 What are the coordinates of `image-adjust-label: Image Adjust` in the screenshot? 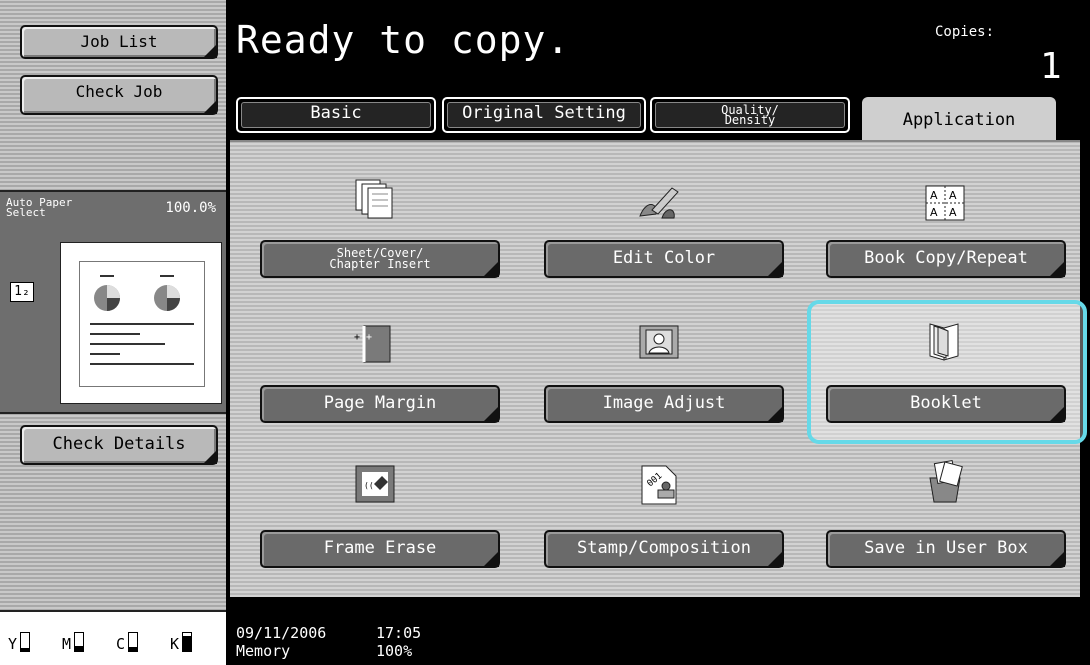 It's located at (664, 403).